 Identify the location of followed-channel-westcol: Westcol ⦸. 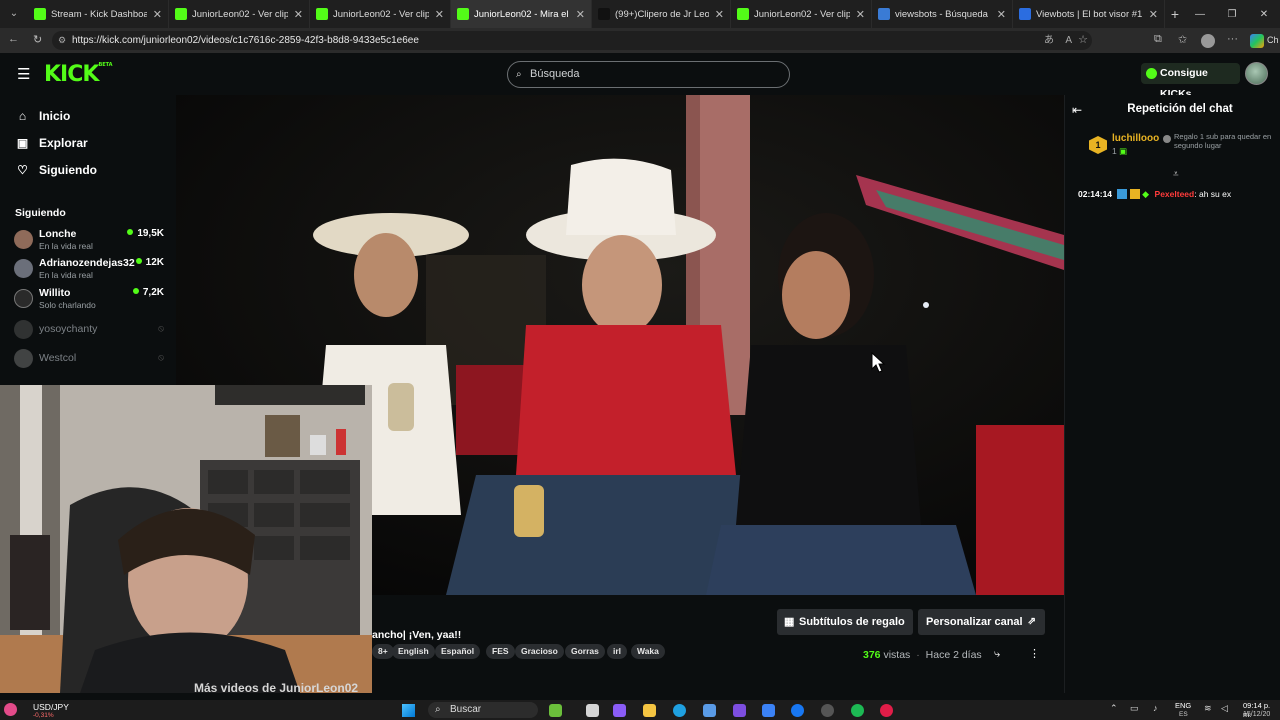
(90, 359).